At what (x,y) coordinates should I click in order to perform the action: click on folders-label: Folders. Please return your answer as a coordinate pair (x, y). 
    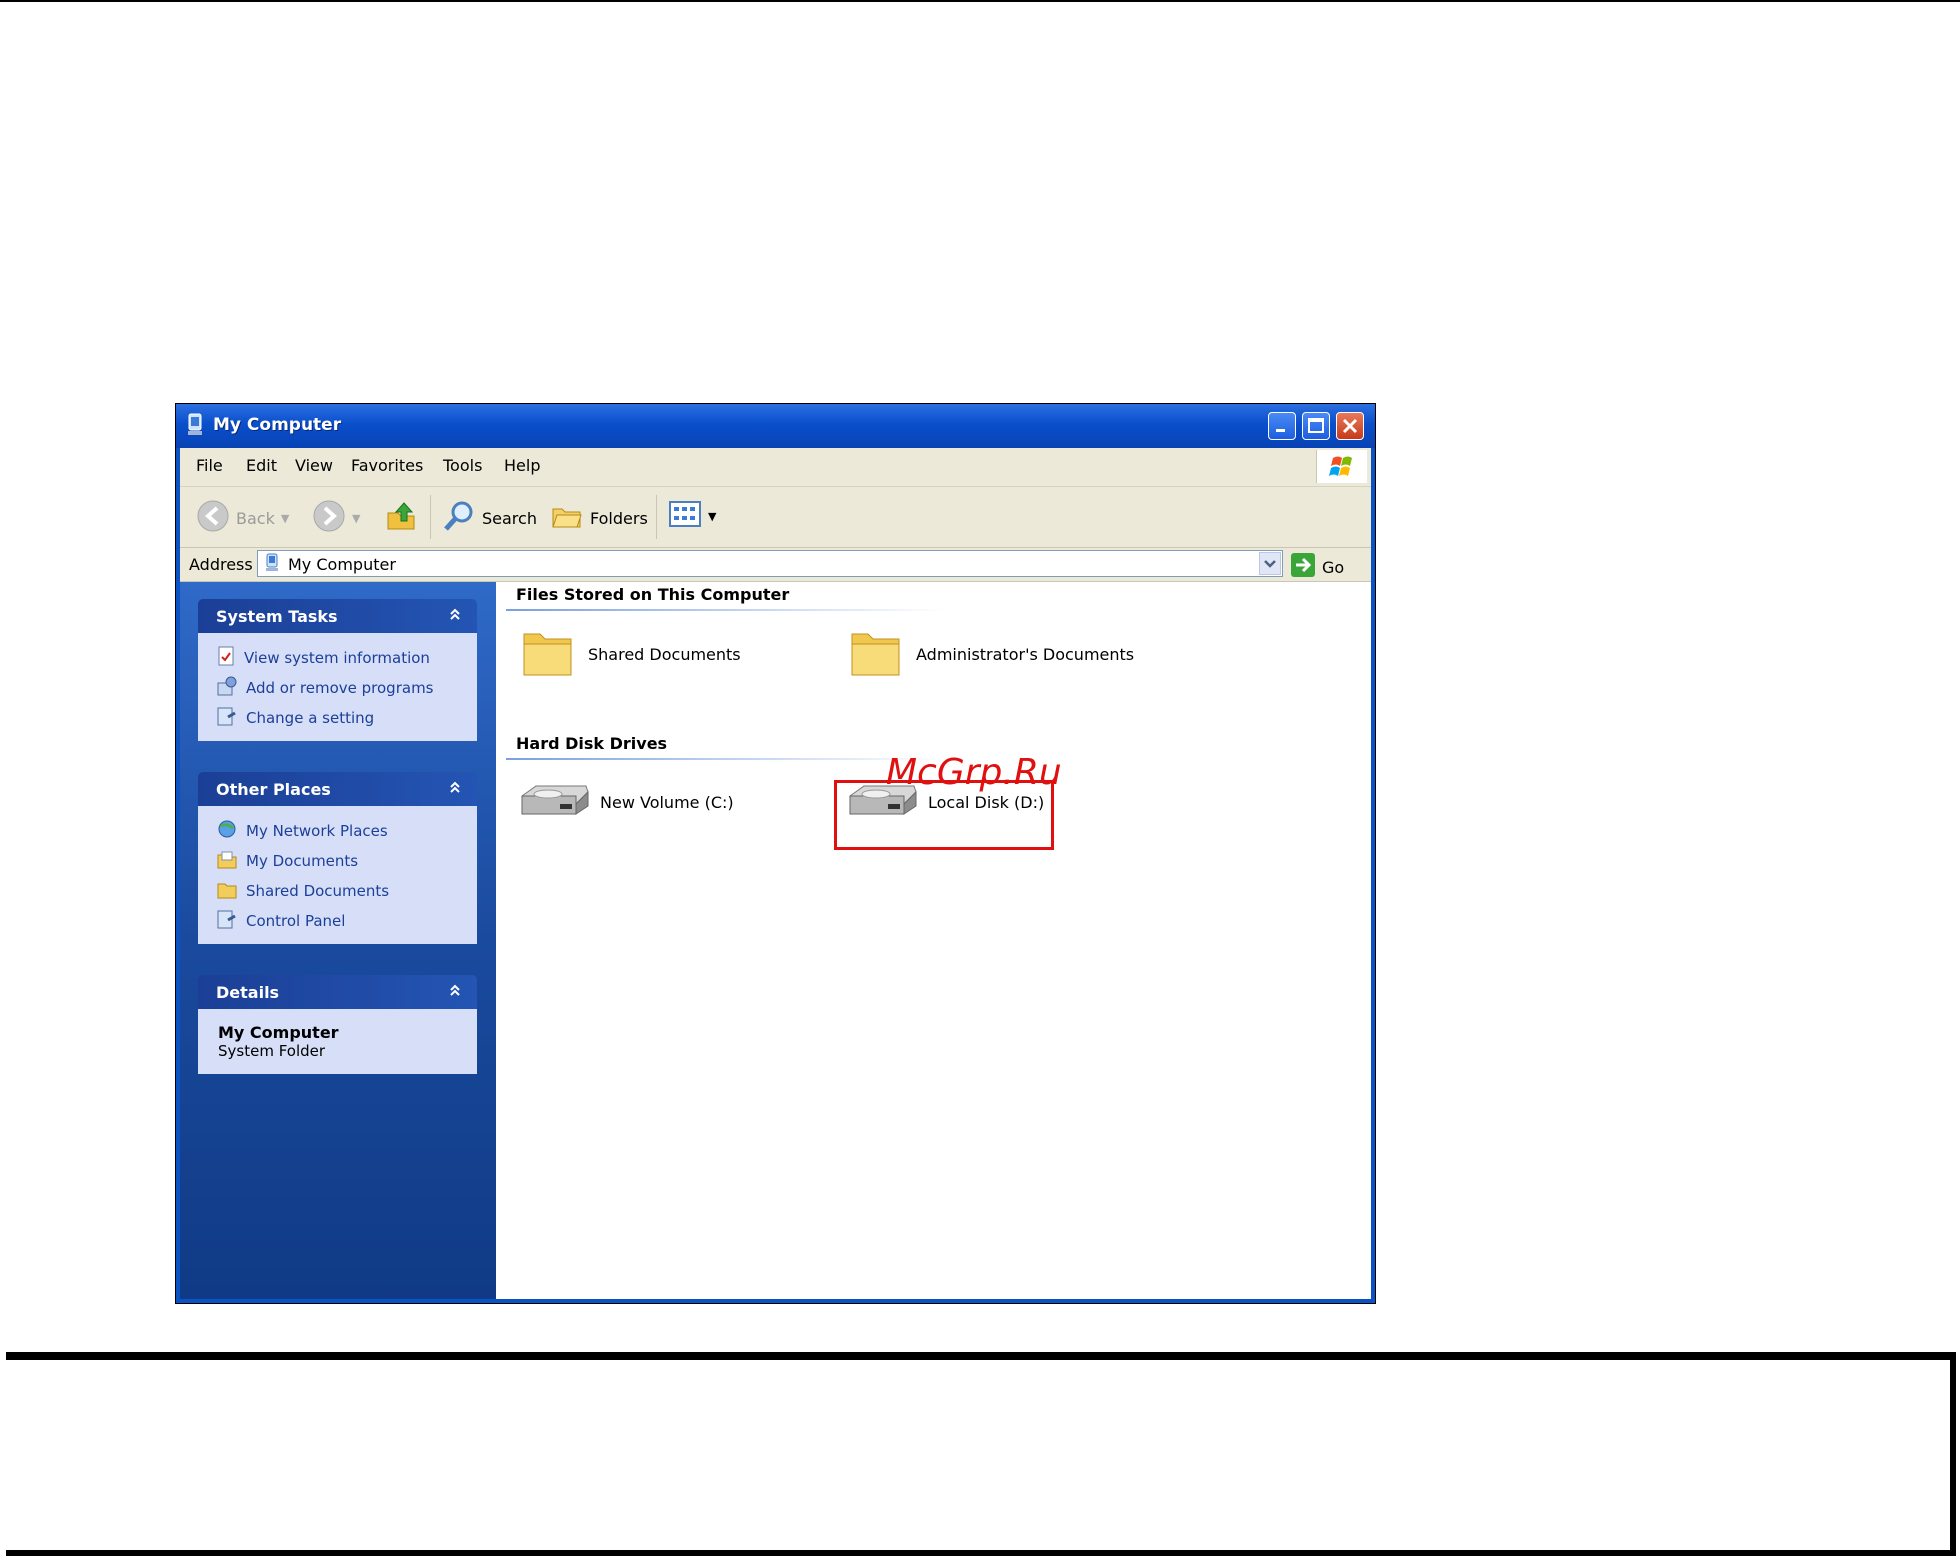
    Looking at the image, I should click on (619, 518).